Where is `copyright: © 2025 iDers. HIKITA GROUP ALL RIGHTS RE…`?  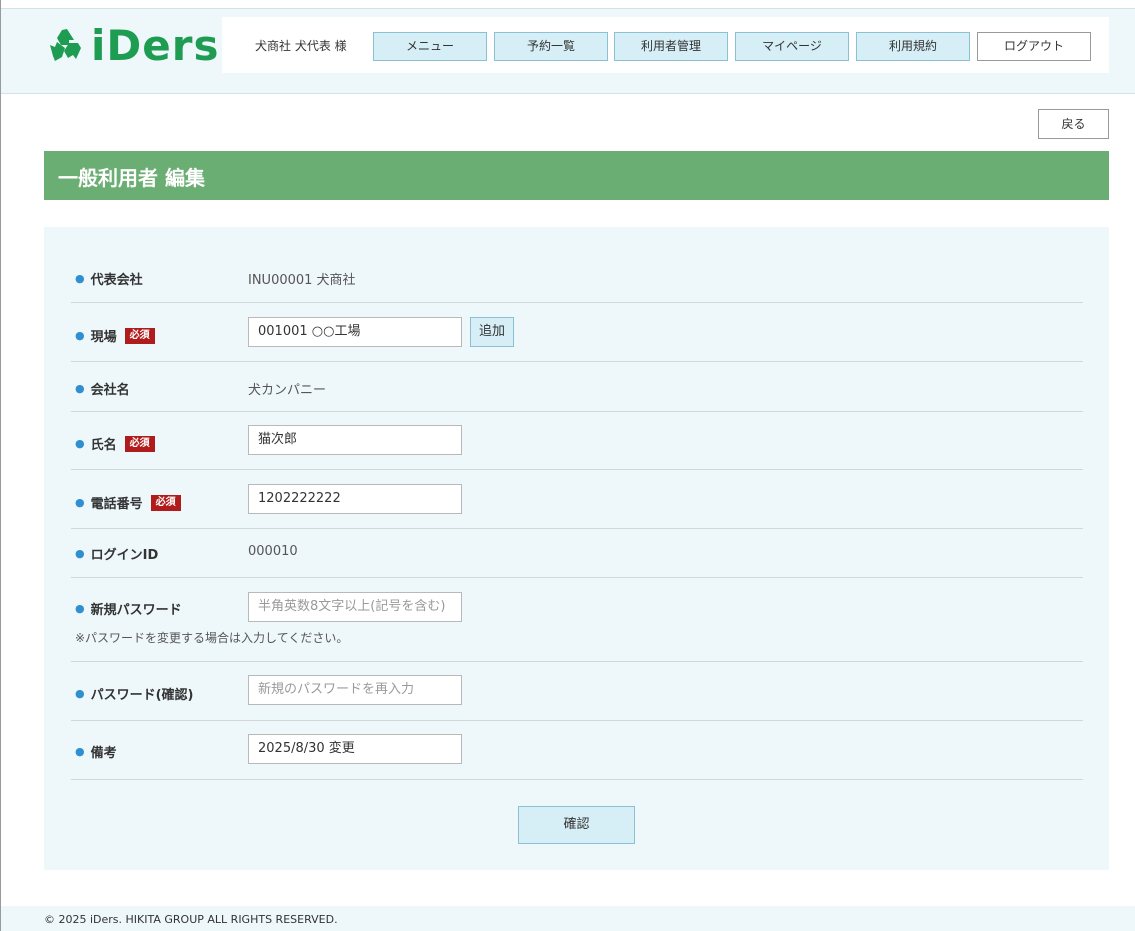
copyright: © 2025 iDers. HIKITA GROUP ALL RIGHTS RE… is located at coordinates (191, 919).